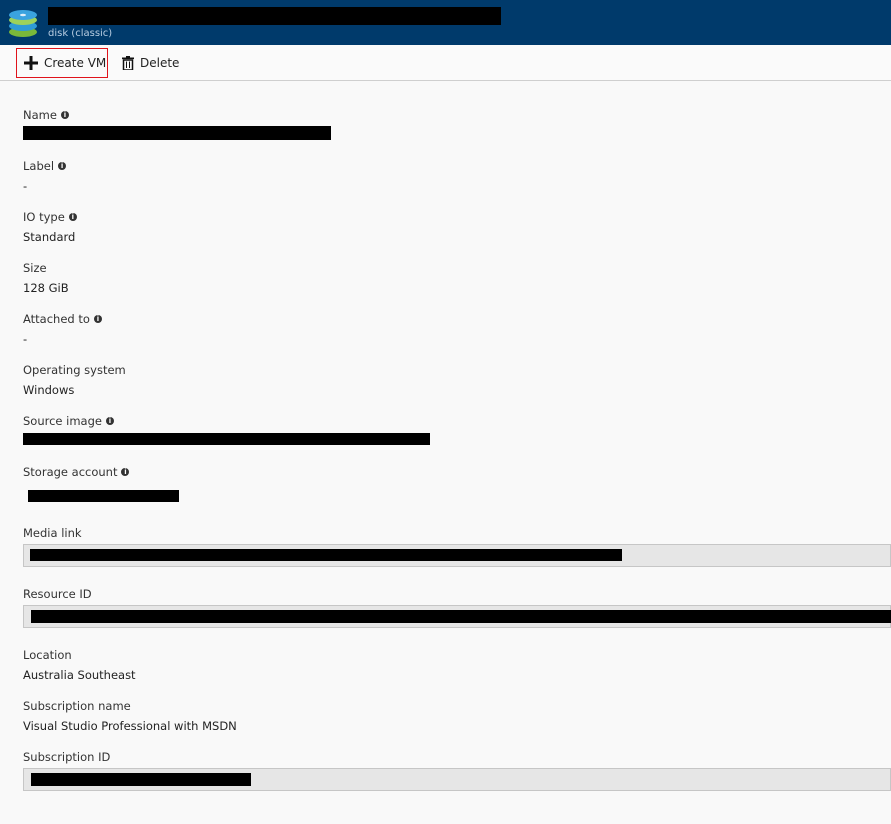 The width and height of the screenshot is (891, 824). I want to click on field-operating-system: Operating system Windows, so click(74, 380).